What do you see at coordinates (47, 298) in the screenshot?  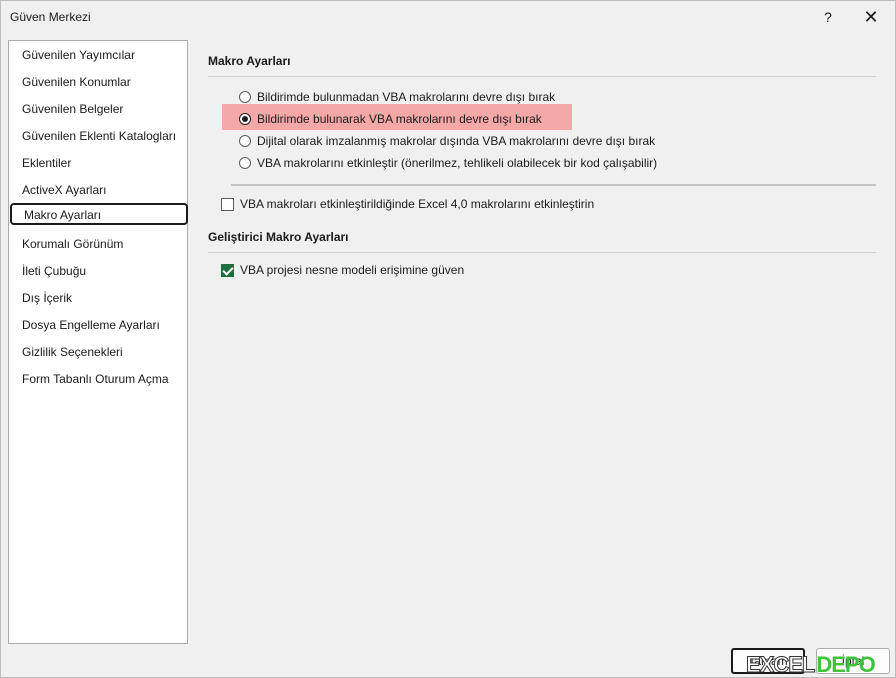 I see `sidebar-item-external-content: Dış İçerik` at bounding box center [47, 298].